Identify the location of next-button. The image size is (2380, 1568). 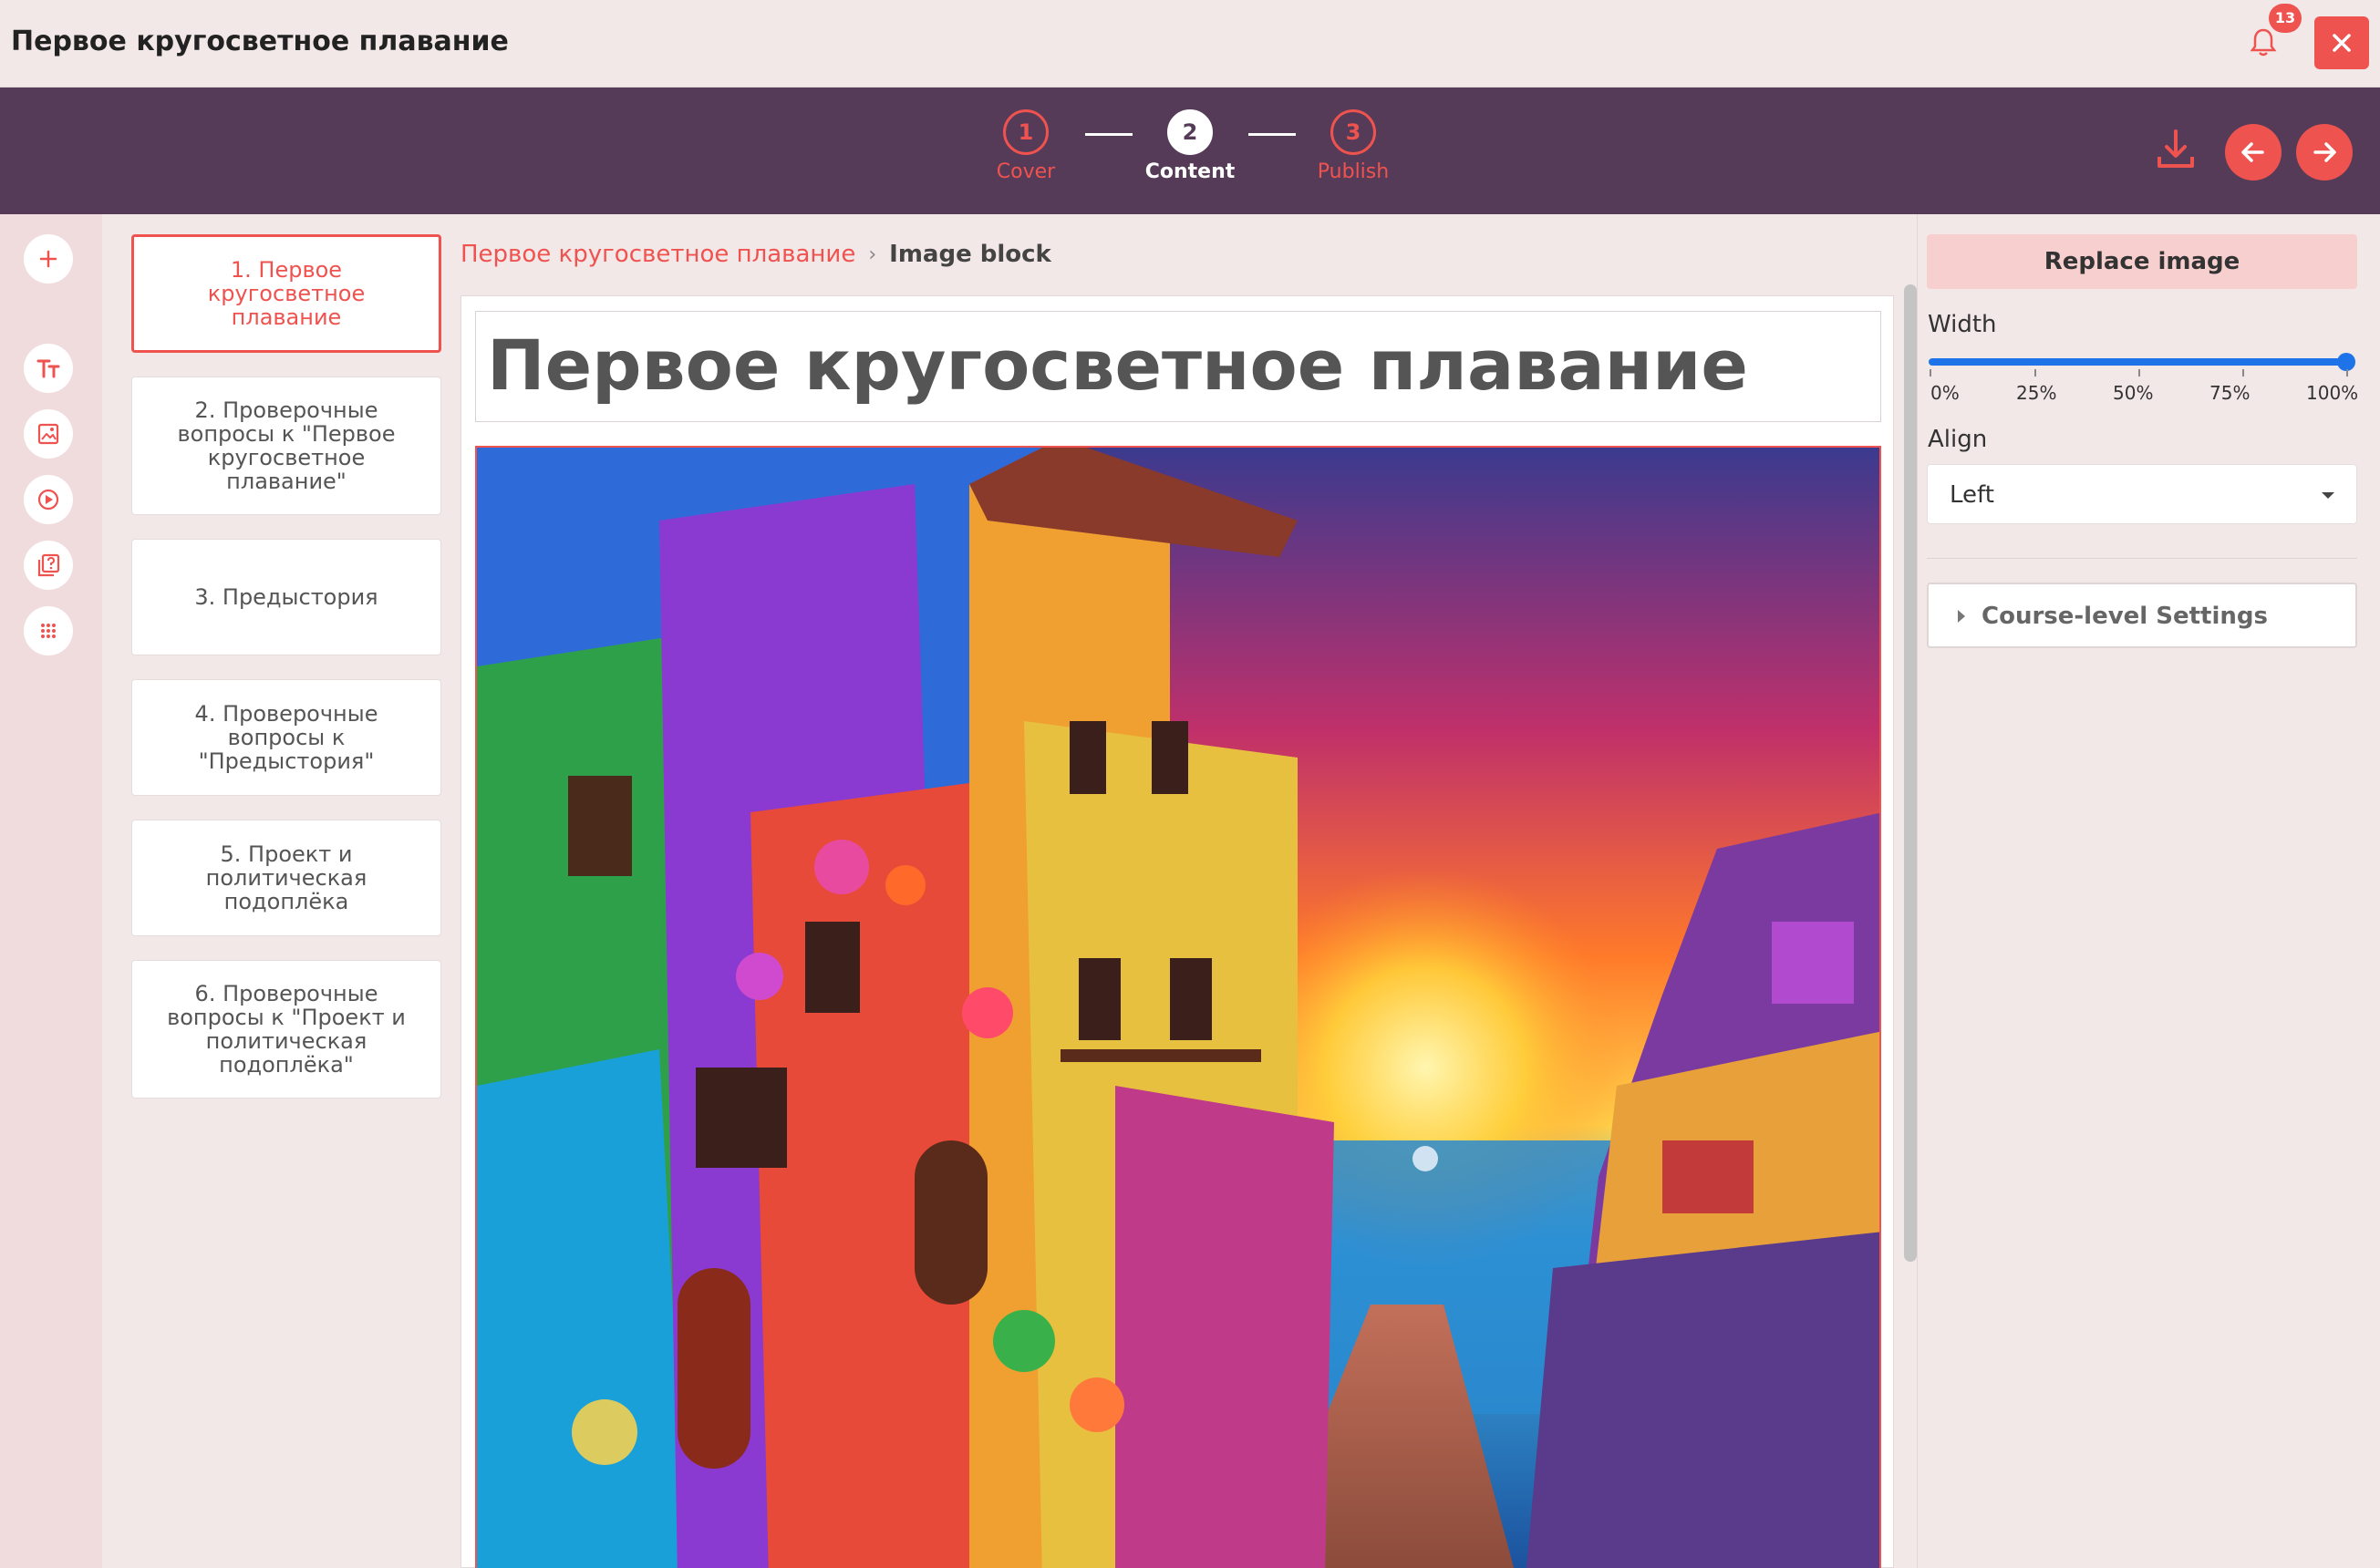
(2325, 152).